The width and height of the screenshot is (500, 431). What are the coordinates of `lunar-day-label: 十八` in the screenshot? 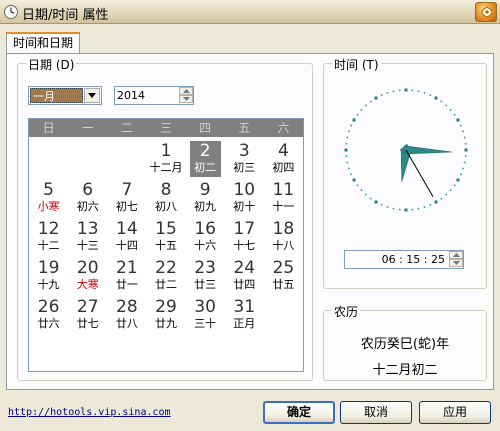 It's located at (283, 245).